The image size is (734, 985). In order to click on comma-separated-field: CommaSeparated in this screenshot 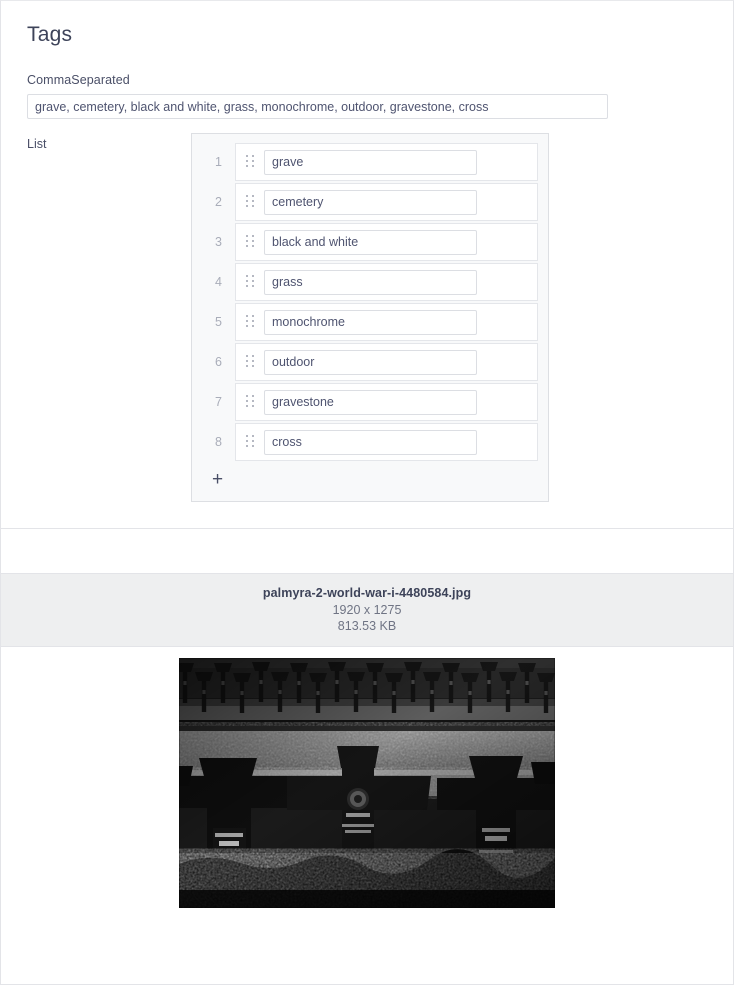, I will do `click(367, 96)`.